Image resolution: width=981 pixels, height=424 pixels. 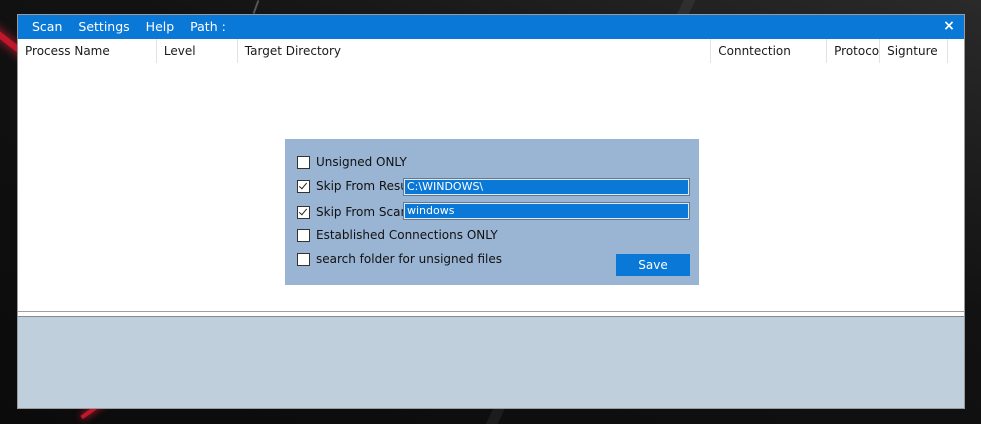 I want to click on option-established-only: Established Connections ONLY, so click(x=397, y=235).